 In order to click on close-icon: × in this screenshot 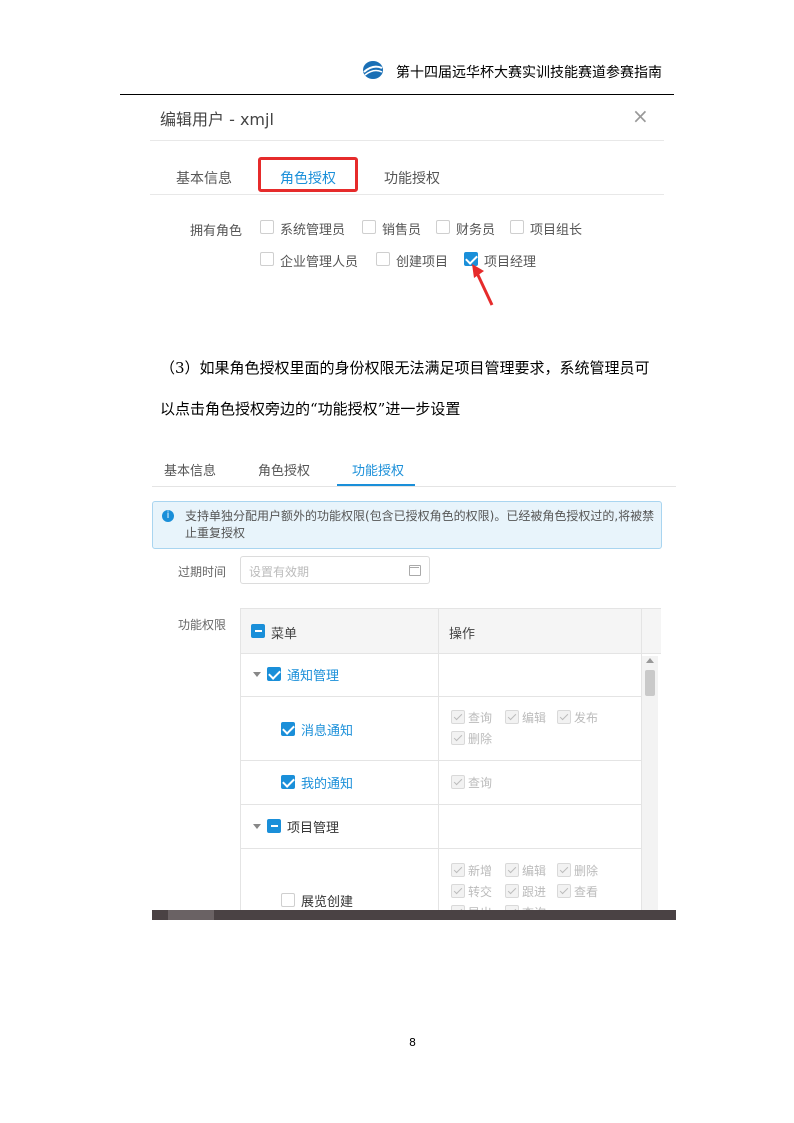, I will do `click(640, 116)`.